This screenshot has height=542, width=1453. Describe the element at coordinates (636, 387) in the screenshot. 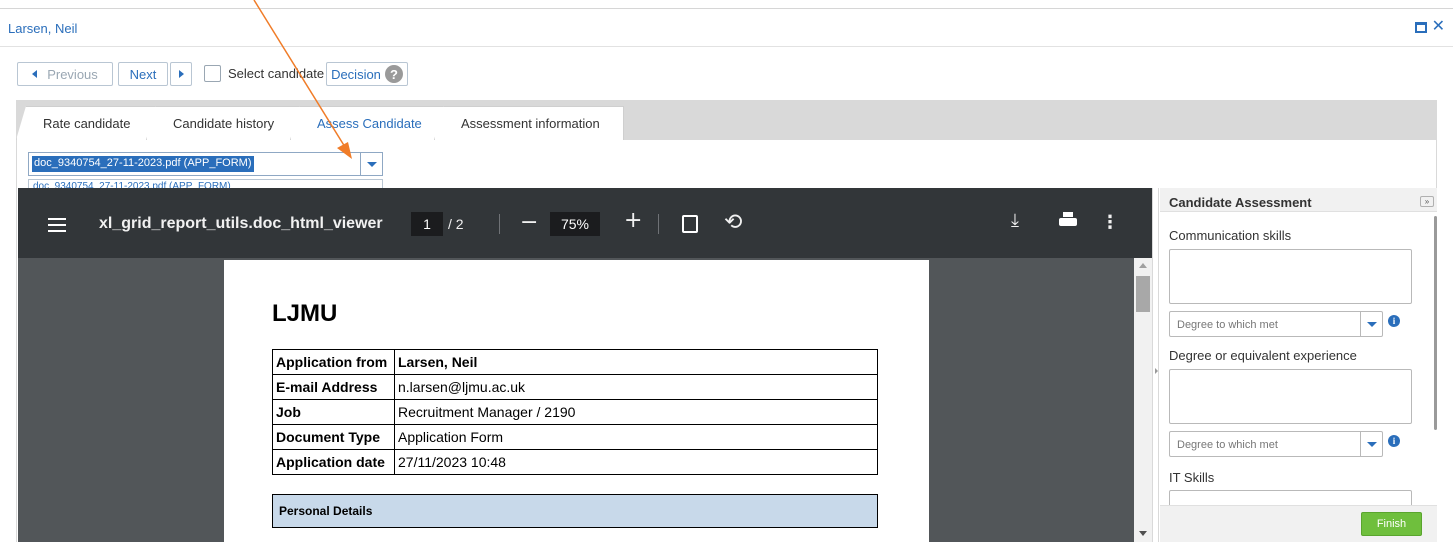

I see `table-value: n.larsen@ljmu.ac.uk` at that location.